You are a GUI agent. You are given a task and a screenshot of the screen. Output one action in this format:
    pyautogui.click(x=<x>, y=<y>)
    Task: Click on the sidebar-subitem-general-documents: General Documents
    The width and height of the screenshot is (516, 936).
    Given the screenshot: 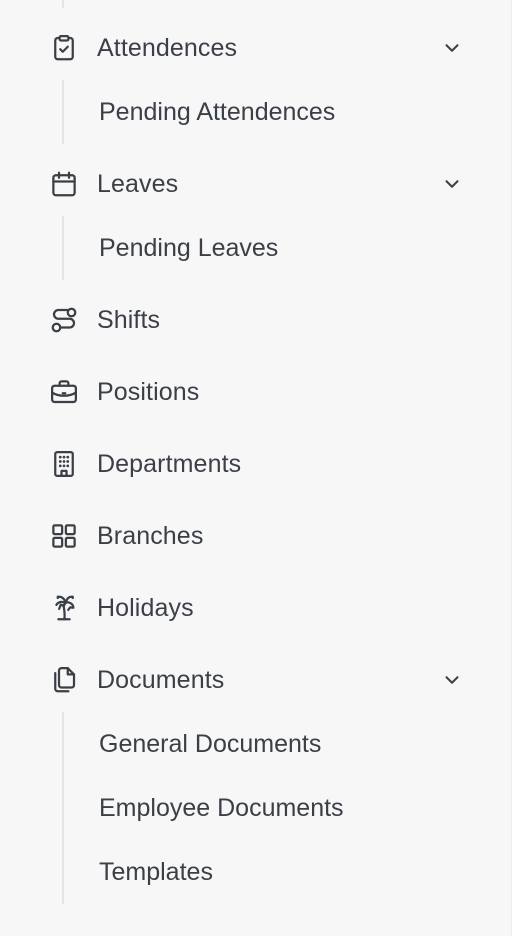 What is the action you would take?
    pyautogui.click(x=284, y=744)
    